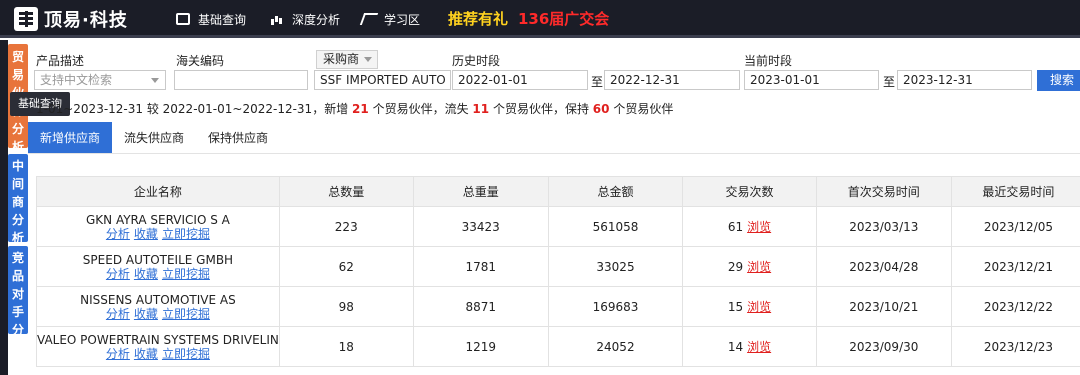 Image resolution: width=1080 pixels, height=375 pixels. I want to click on weight-cell: 8871, so click(480, 306).